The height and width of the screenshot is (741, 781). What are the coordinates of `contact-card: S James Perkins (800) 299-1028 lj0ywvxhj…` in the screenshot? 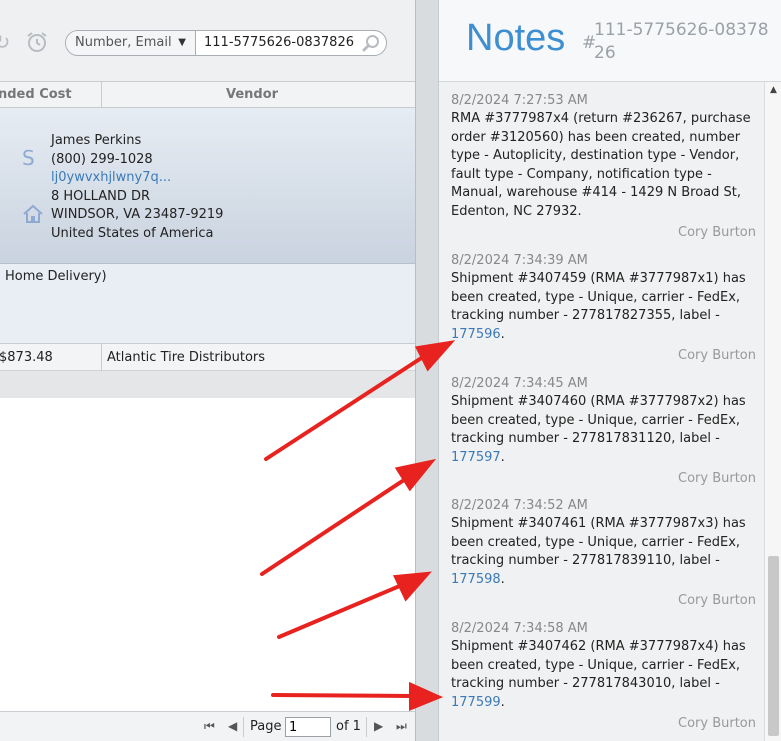 It's located at (207, 186).